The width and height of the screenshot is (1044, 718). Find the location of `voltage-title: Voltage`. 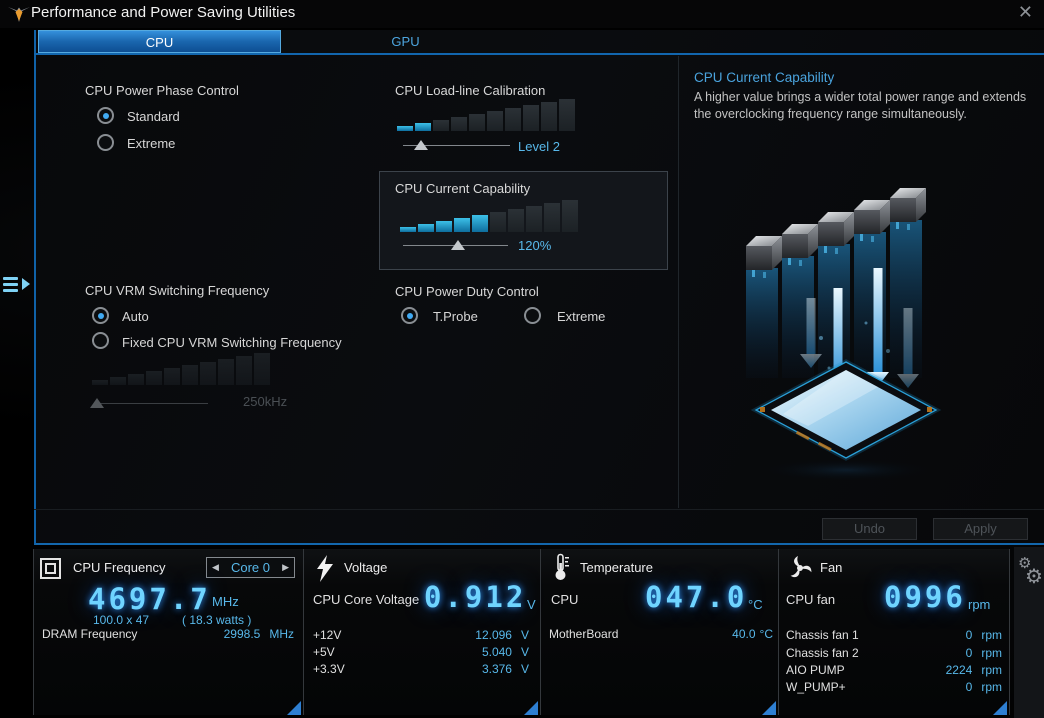

voltage-title: Voltage is located at coordinates (366, 567).